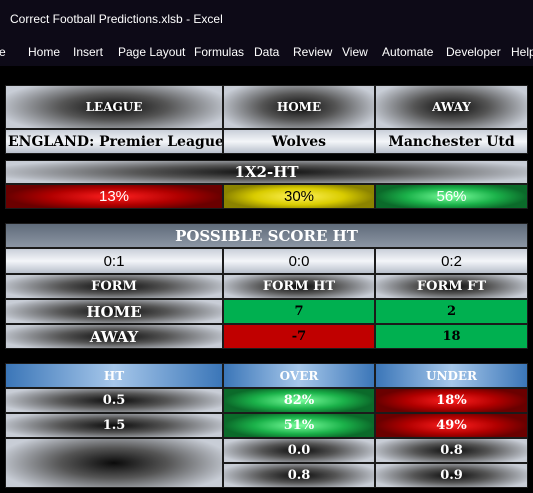 This screenshot has width=533, height=493. What do you see at coordinates (266, 172) in the screenshot?
I see `ht-1x2-title: 1X2-HT` at bounding box center [266, 172].